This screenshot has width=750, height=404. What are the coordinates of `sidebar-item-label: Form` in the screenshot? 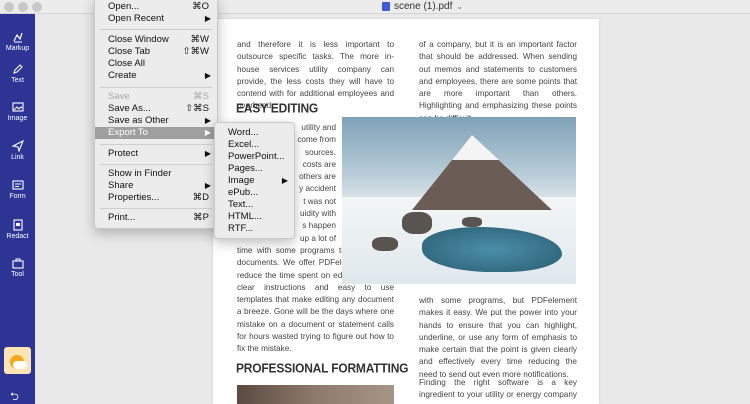 It's located at (17, 196).